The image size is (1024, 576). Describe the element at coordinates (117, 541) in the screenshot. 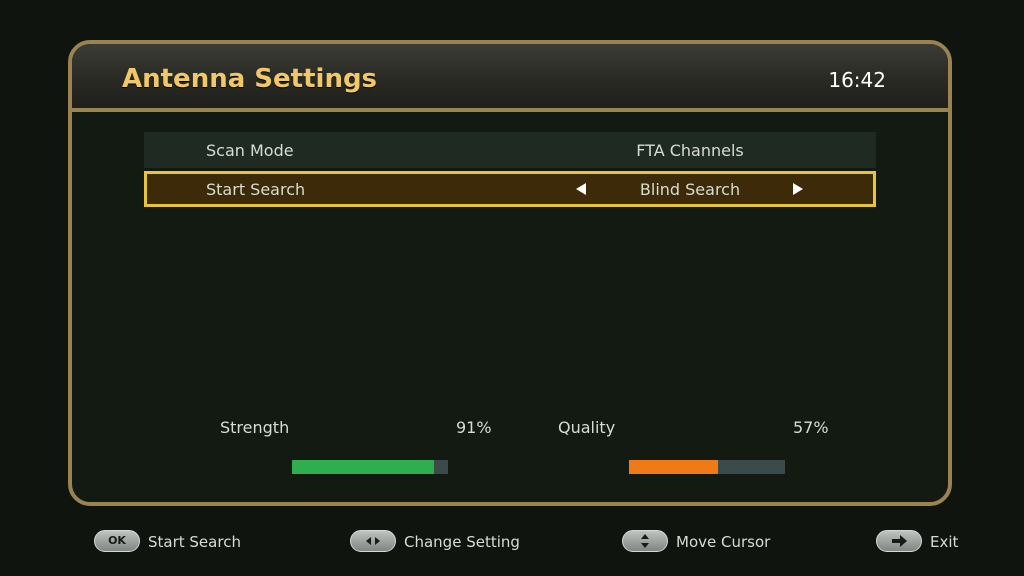

I see `ok-key: OK` at that location.